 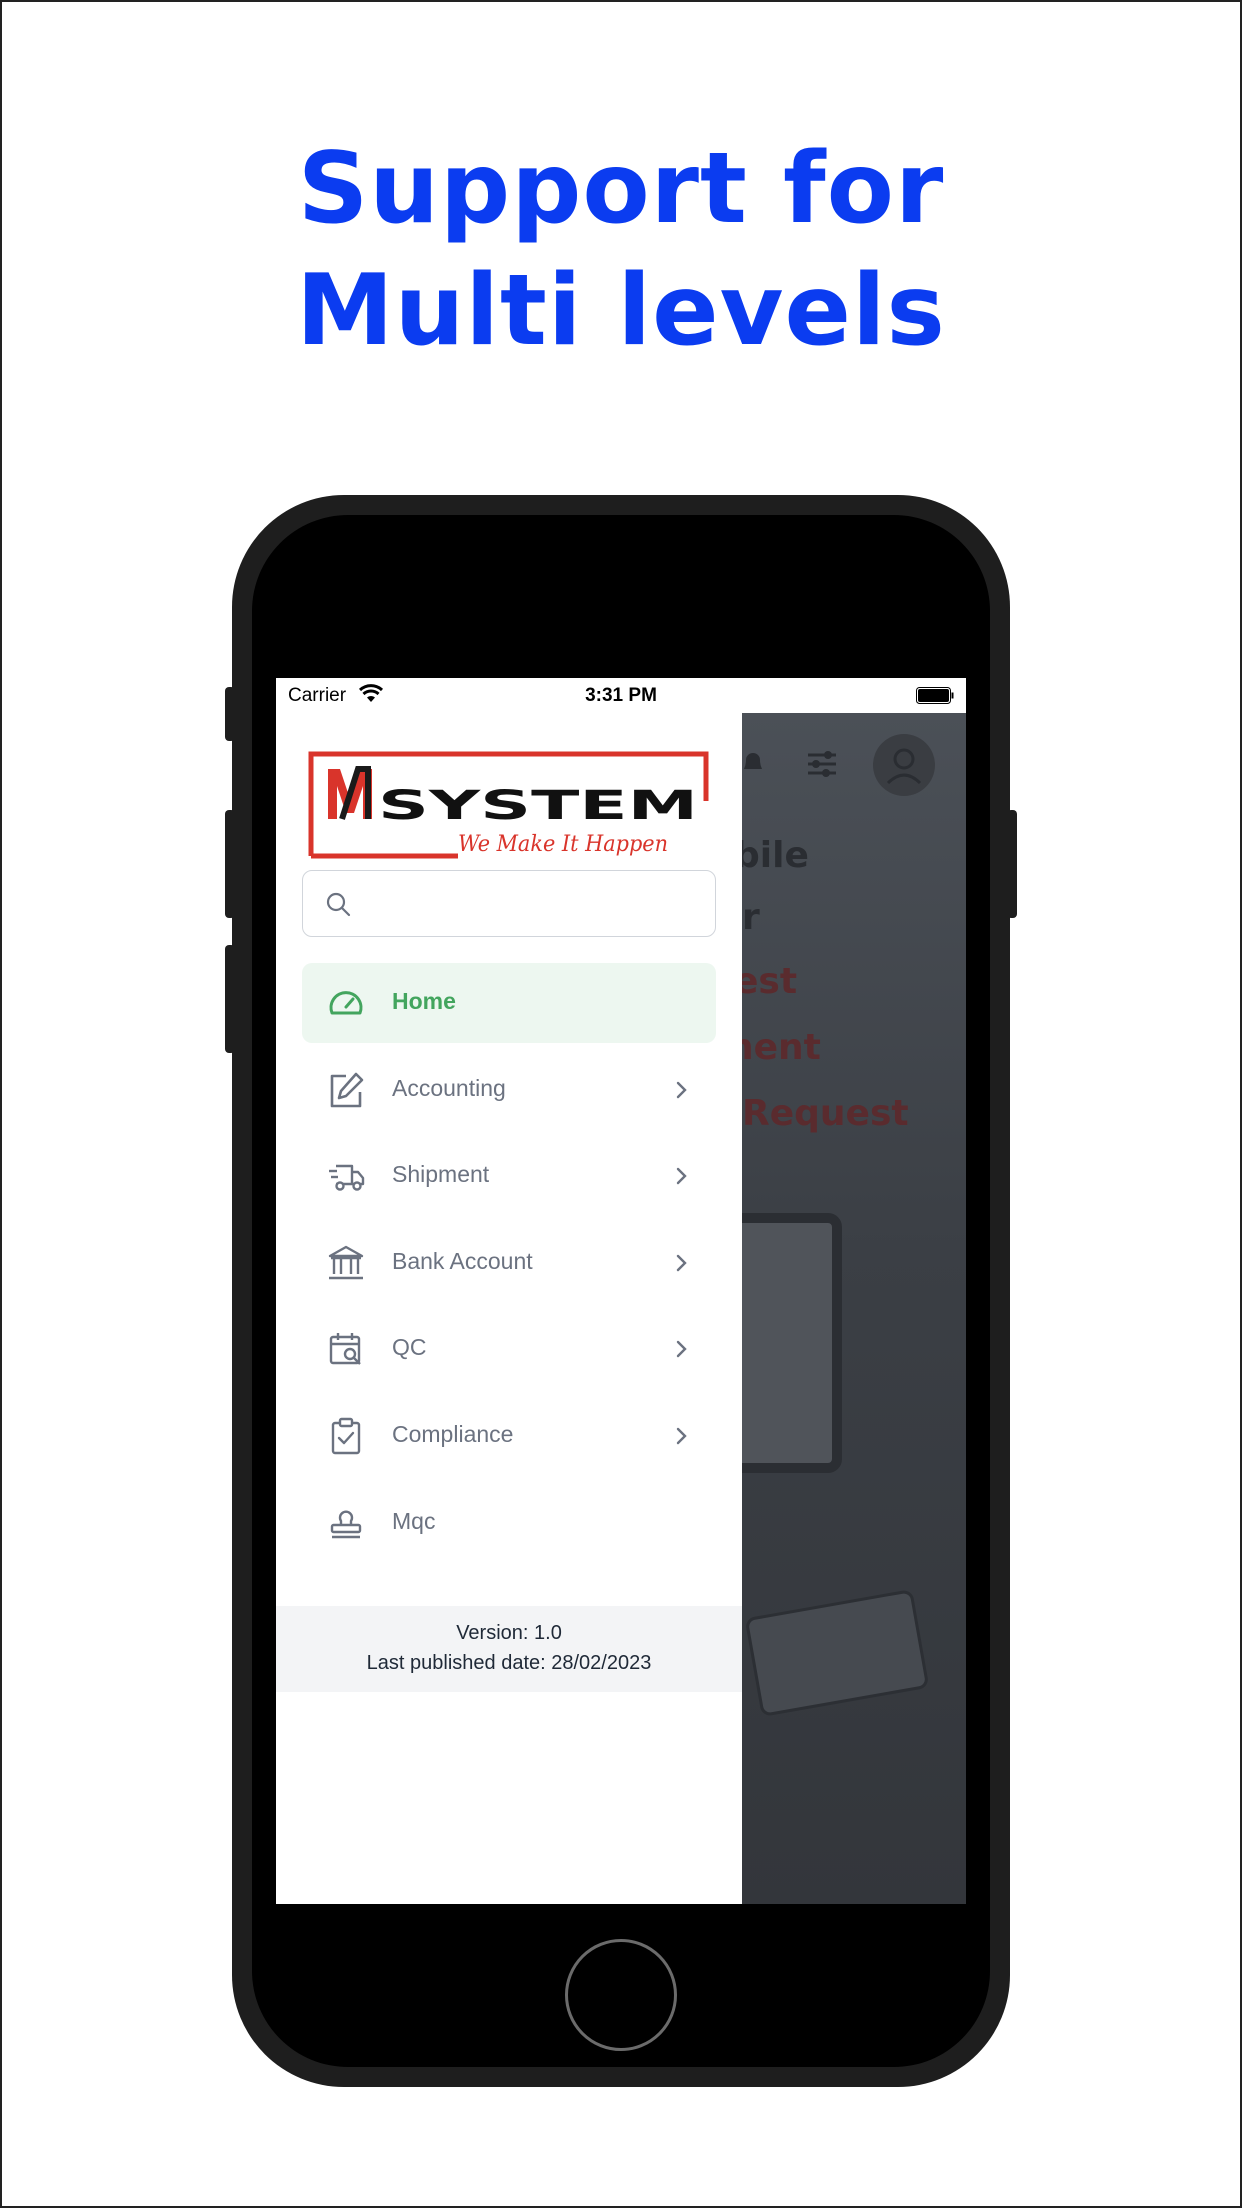 I want to click on search-field, so click(x=509, y=903).